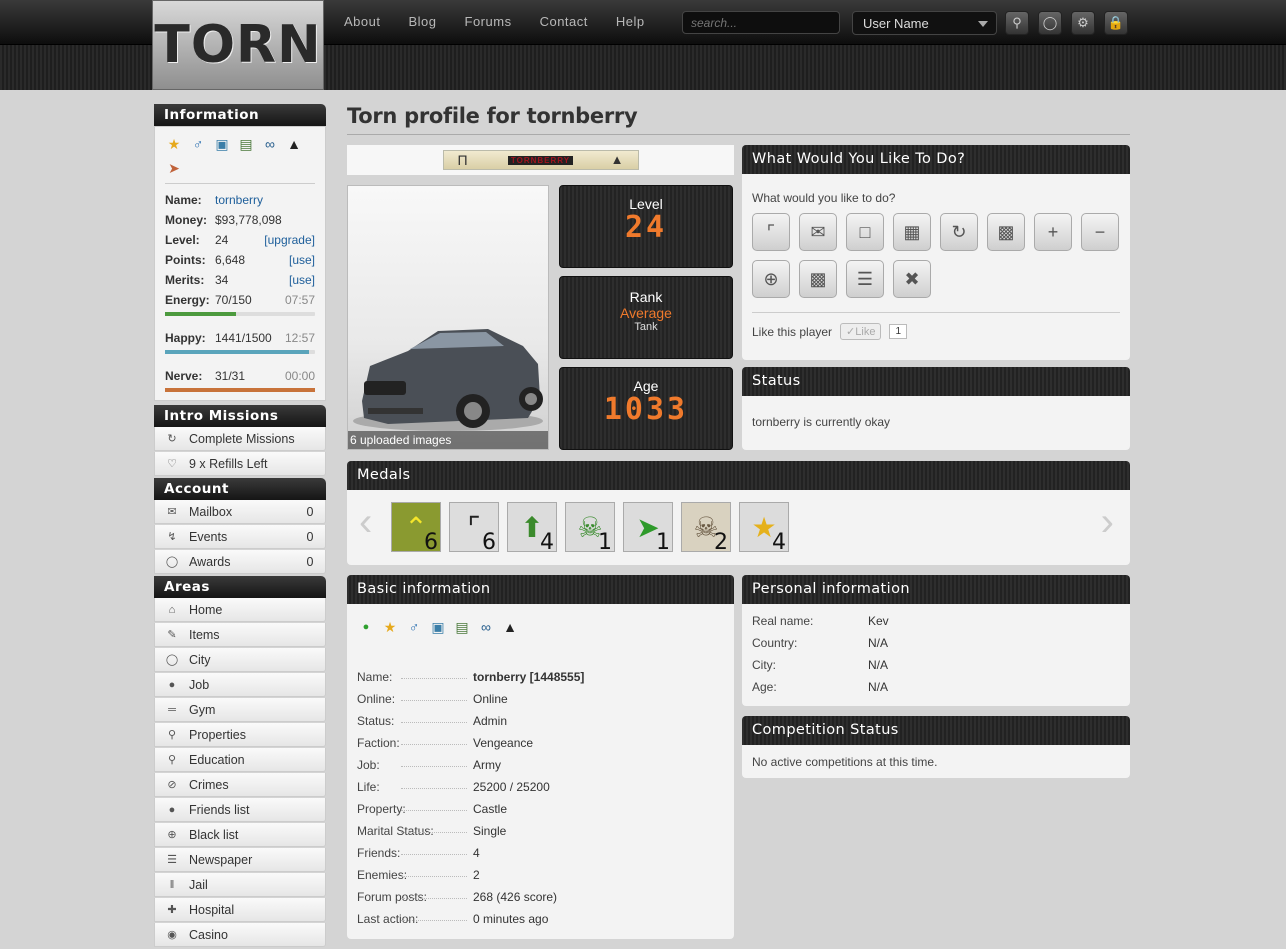 The image size is (1286, 949). I want to click on basic-info-row: Forum posts: 268 (426 score), so click(540, 897).